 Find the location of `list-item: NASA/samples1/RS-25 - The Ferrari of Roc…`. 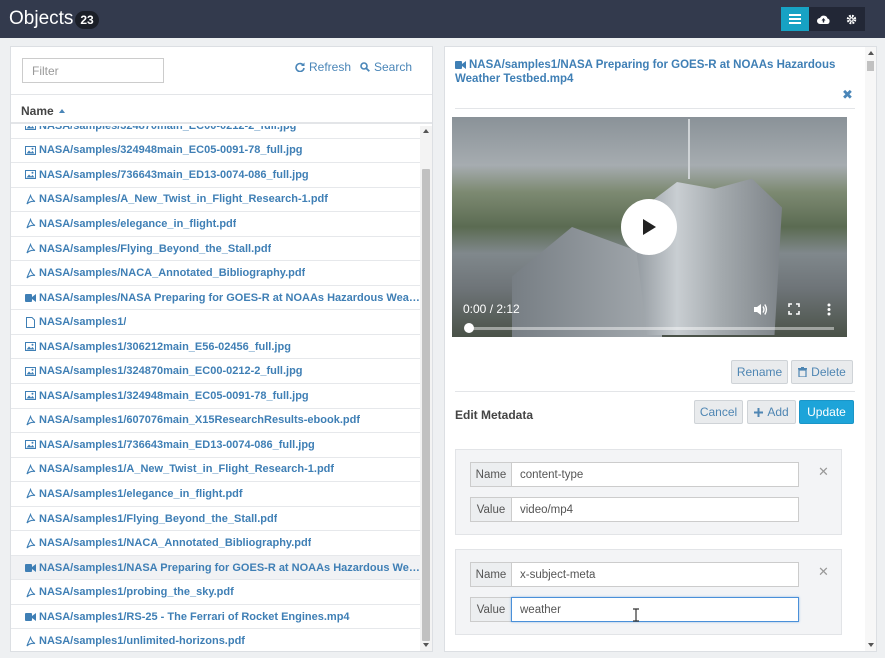

list-item: NASA/samples1/RS-25 - The Ferrari of Roc… is located at coordinates (215, 617).